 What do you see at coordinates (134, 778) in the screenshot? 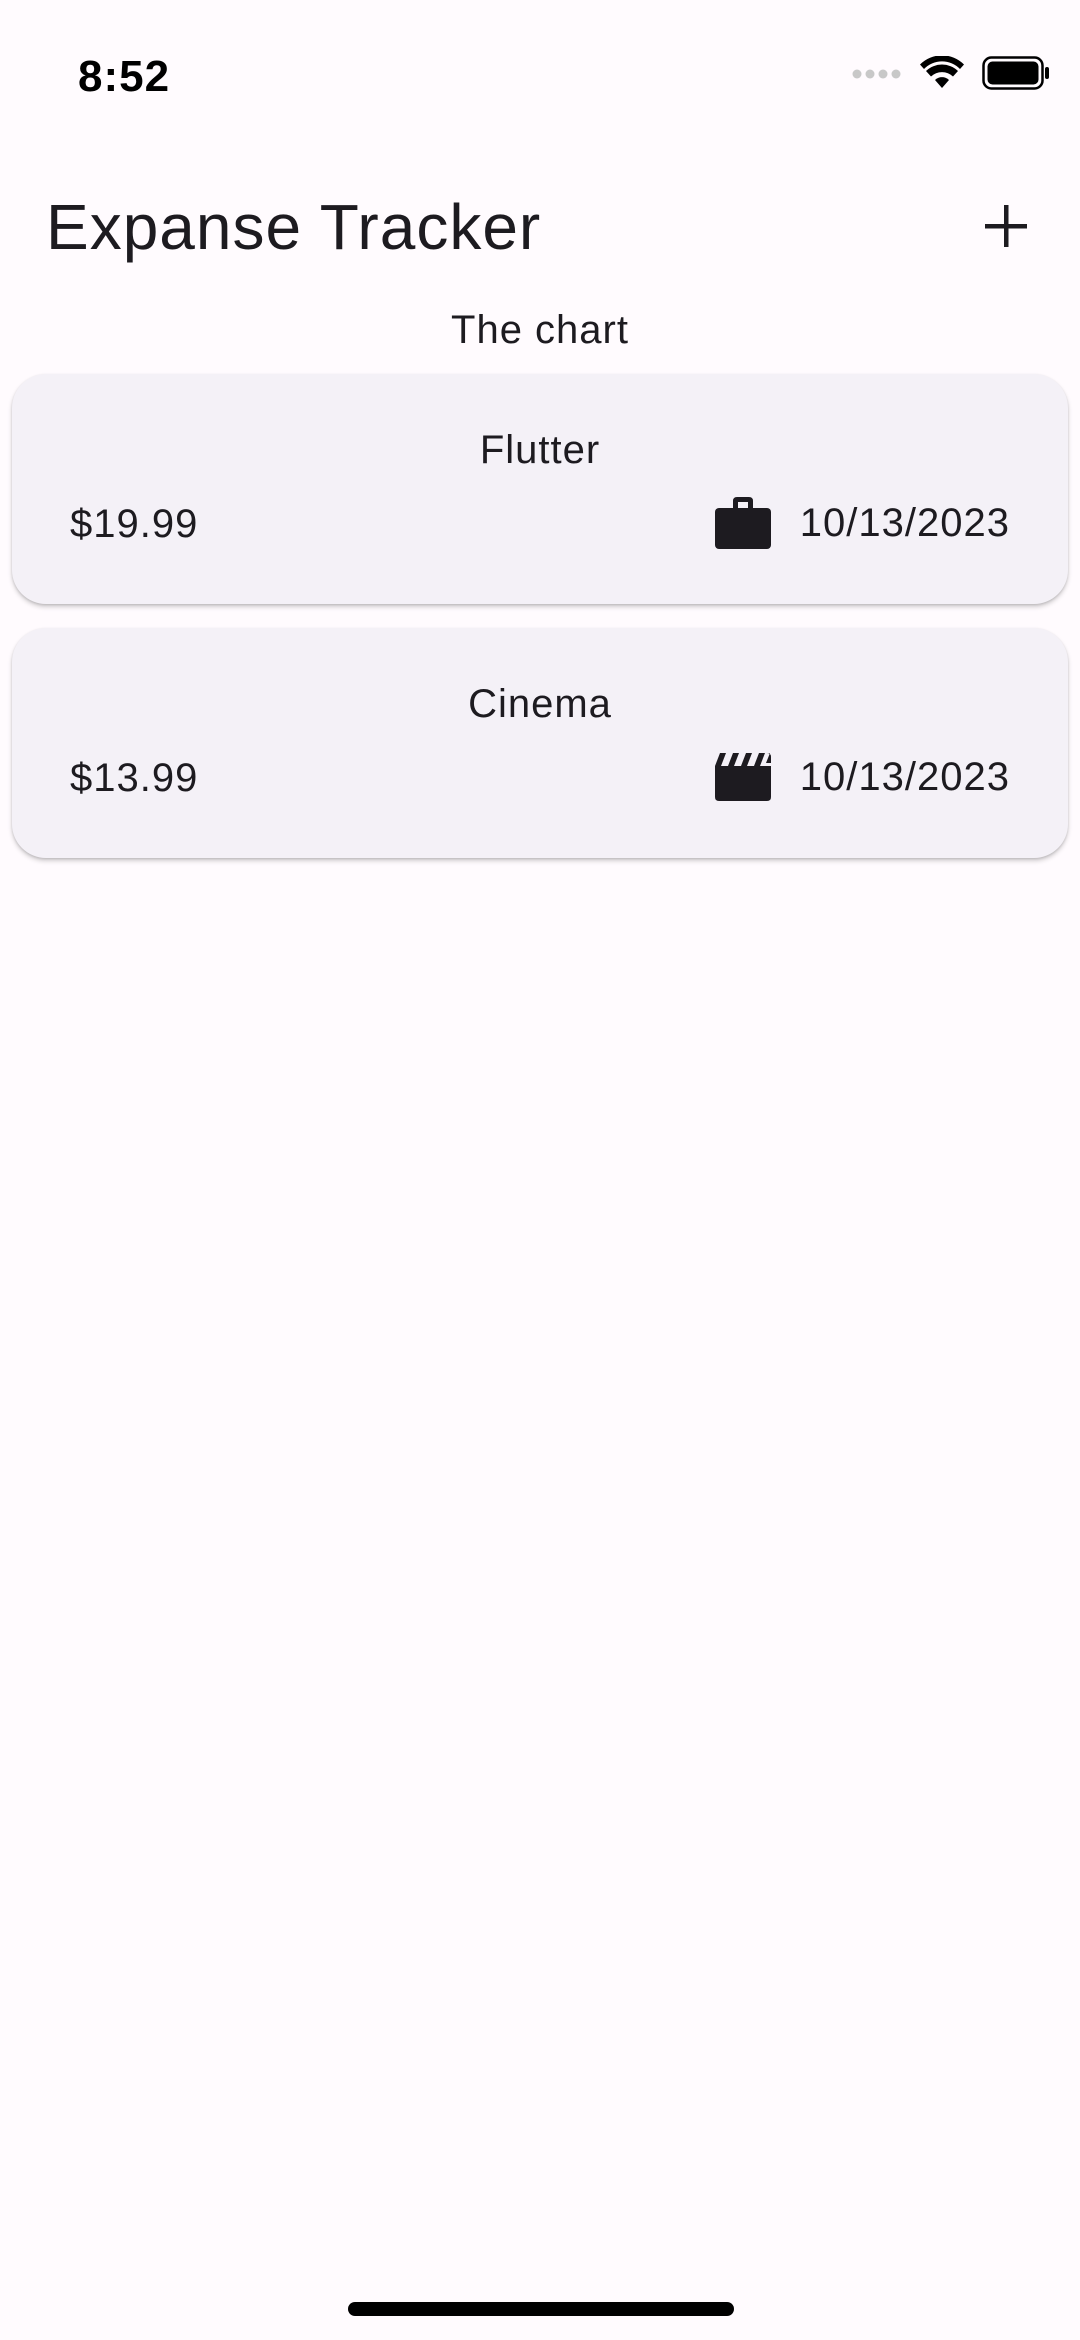
I see `expense-amount: $13.99` at bounding box center [134, 778].